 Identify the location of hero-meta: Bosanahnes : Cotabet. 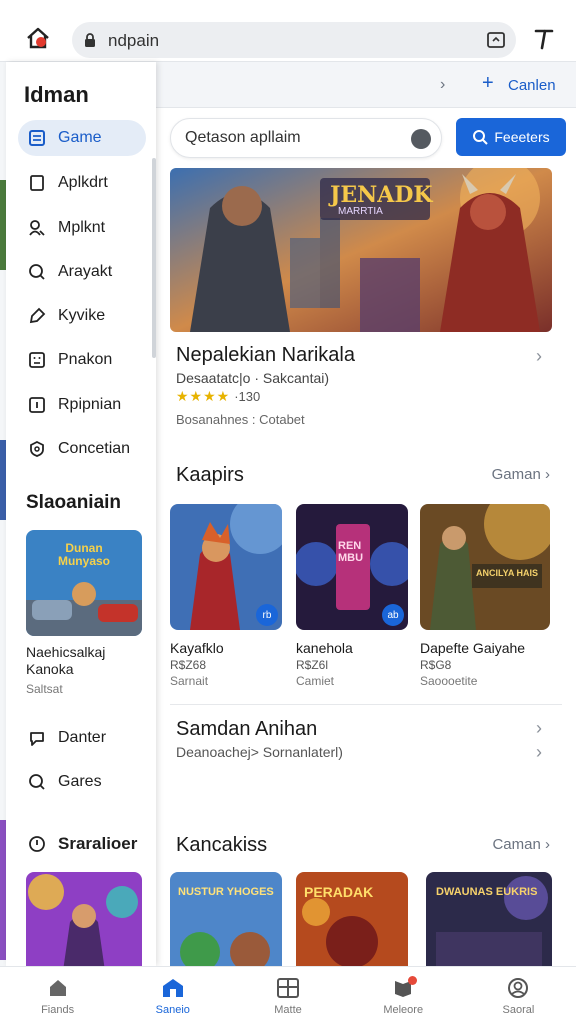
(240, 419).